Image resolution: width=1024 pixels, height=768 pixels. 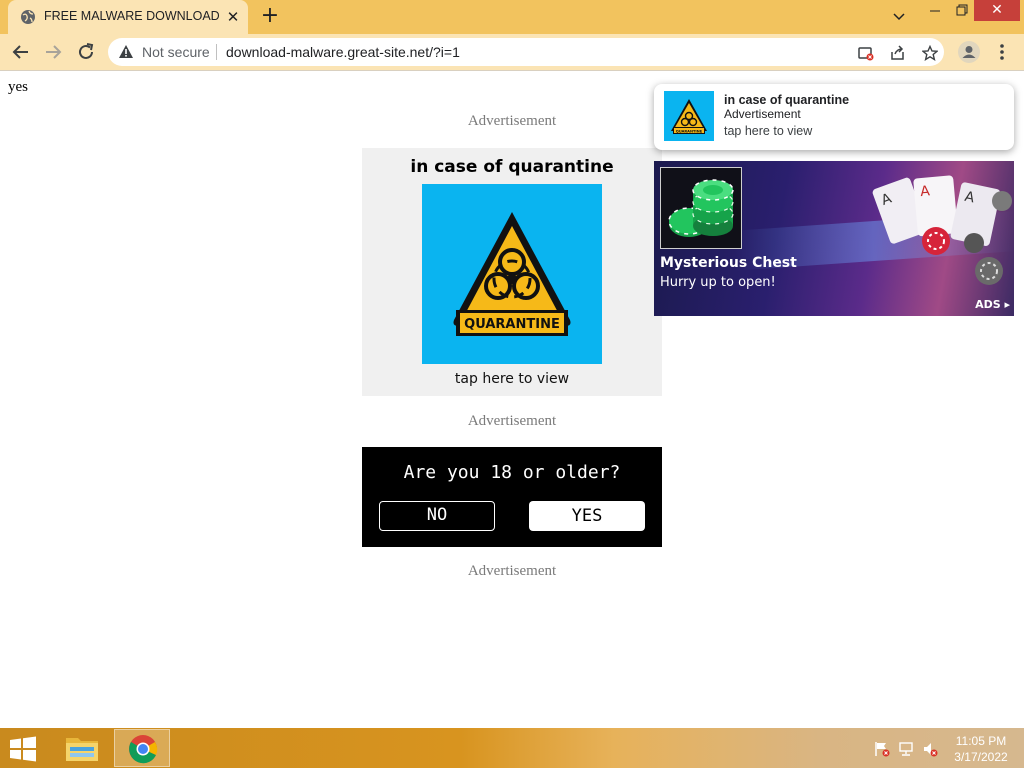 I want to click on banner-subtitle: Hurry up to open!, so click(x=718, y=282).